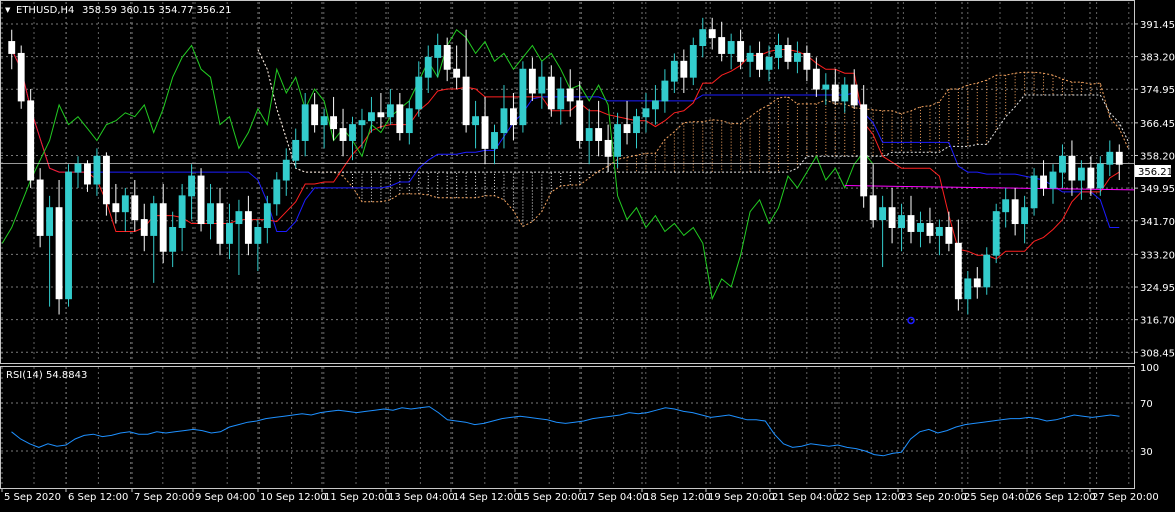 The width and height of the screenshot is (1175, 512). I want to click on ohlc-readout: 358.59 360.15 354.77 356.21, so click(157, 10).